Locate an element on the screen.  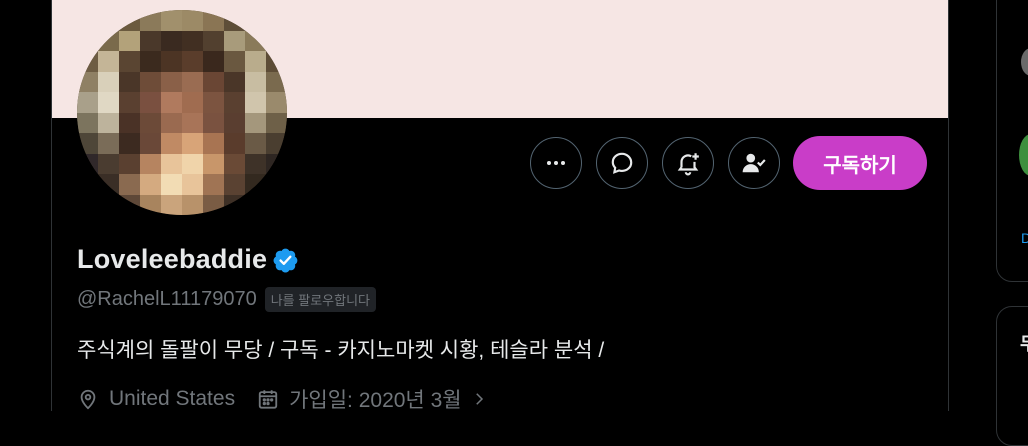
user-check-icon is located at coordinates (754, 163).